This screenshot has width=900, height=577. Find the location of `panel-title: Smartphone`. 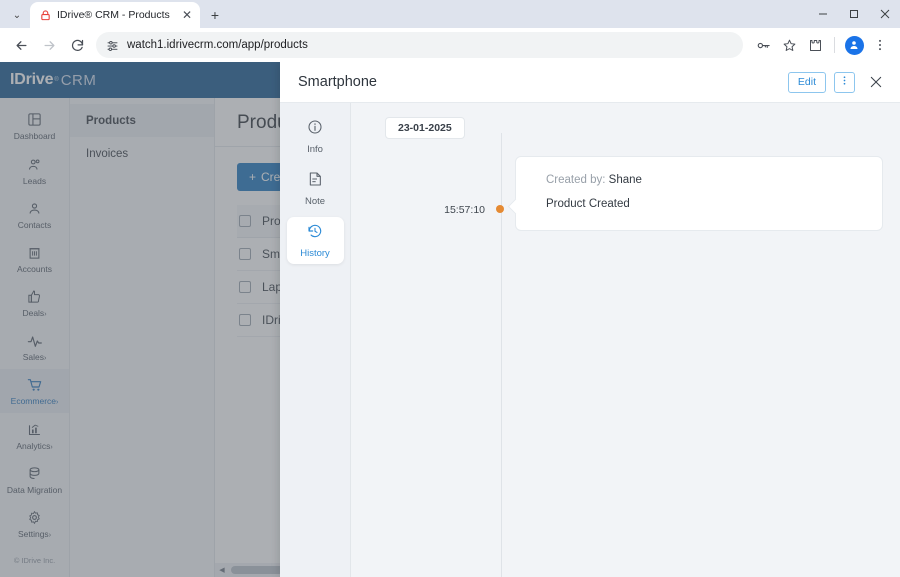

panel-title: Smartphone is located at coordinates (337, 82).